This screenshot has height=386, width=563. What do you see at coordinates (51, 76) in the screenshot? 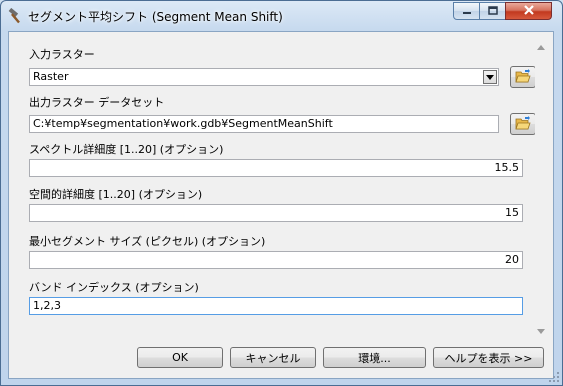
I see `input-raster-value: Raster` at bounding box center [51, 76].